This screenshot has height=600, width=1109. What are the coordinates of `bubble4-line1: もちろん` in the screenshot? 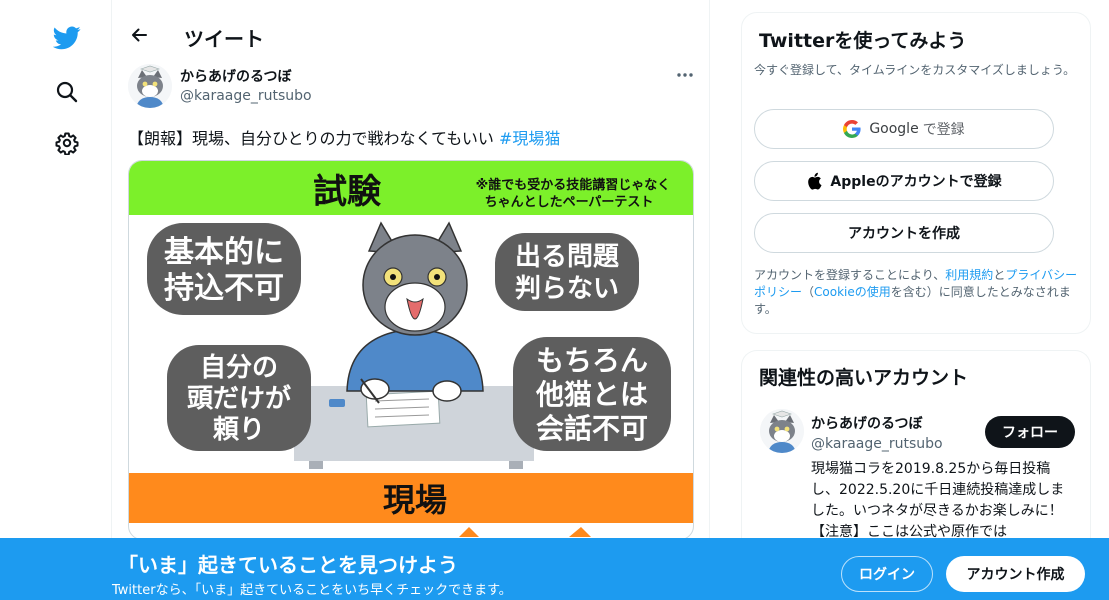 It's located at (592, 360).